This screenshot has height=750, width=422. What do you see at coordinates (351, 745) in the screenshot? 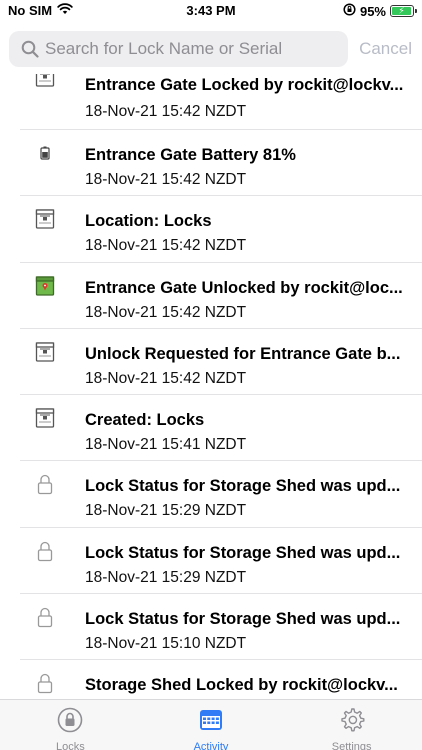
I see `tab-label-settings: Settings` at bounding box center [351, 745].